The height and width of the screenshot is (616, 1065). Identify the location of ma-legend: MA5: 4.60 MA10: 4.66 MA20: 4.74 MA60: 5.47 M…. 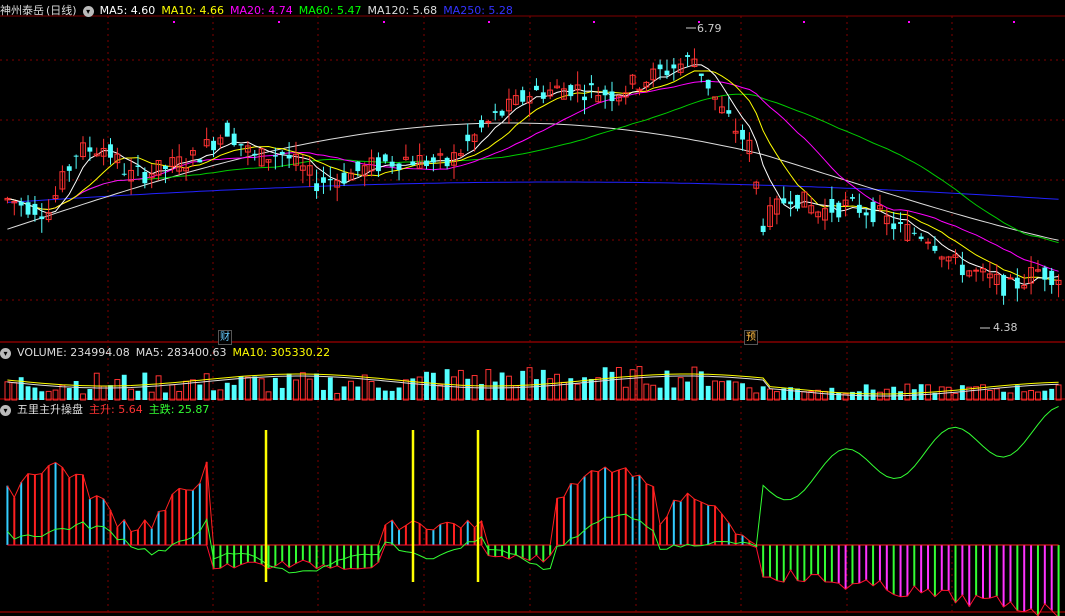
(309, 11).